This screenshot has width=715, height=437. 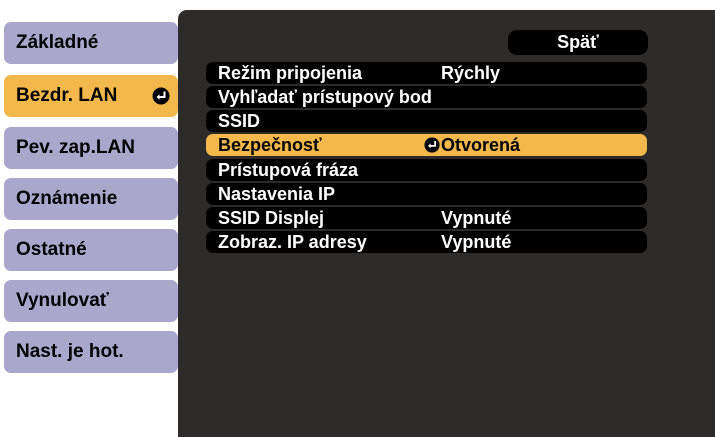 I want to click on row-label: Prístupová fráza, so click(x=288, y=170).